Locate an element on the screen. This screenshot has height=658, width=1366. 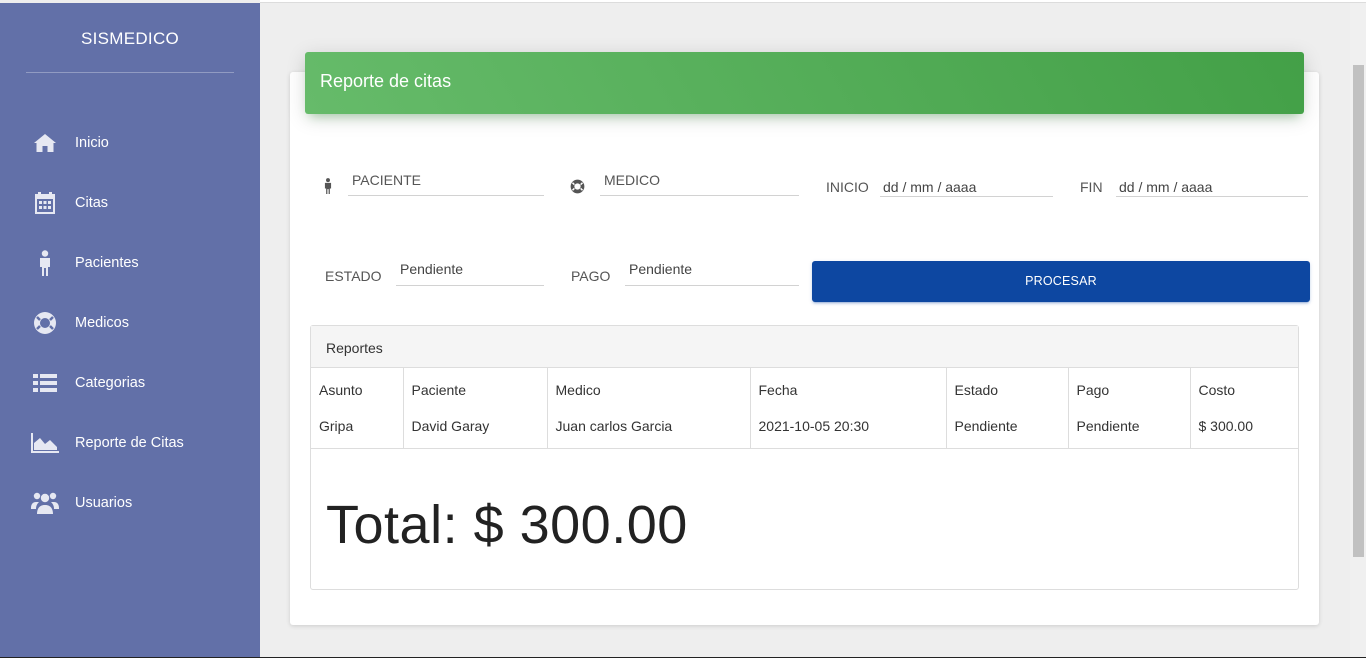
sidebar-item-label: Reporte de Citas is located at coordinates (129, 443).